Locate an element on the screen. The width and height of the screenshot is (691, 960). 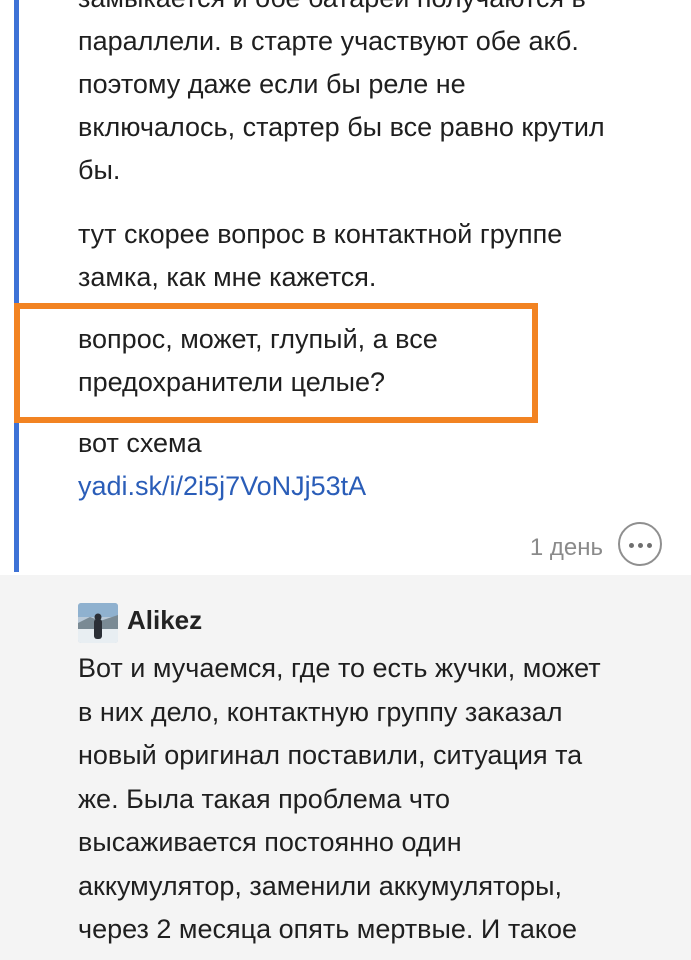
text-line: Вот и мучаемся, где то есть жучки, может is located at coordinates (339, 668).